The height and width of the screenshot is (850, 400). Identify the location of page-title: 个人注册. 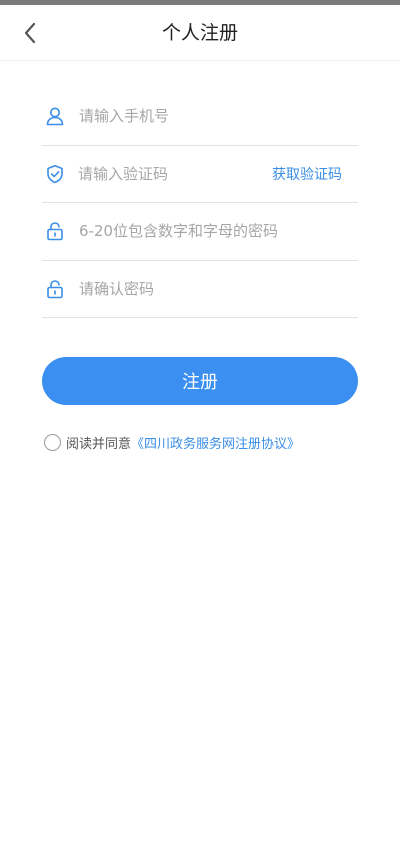
(199, 33).